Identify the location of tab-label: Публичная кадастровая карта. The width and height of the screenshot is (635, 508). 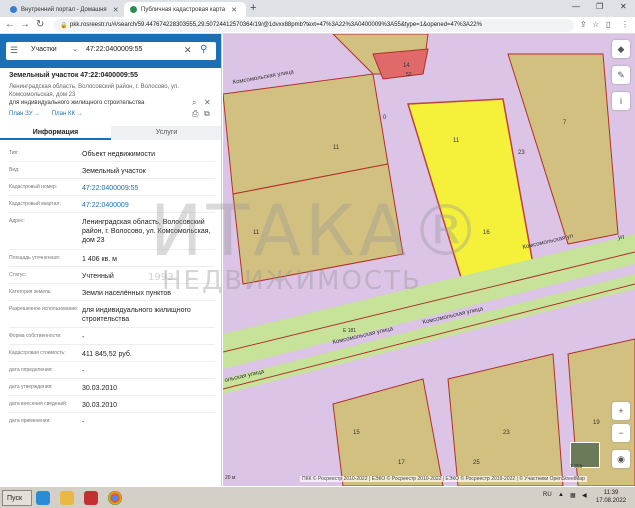
(183, 9).